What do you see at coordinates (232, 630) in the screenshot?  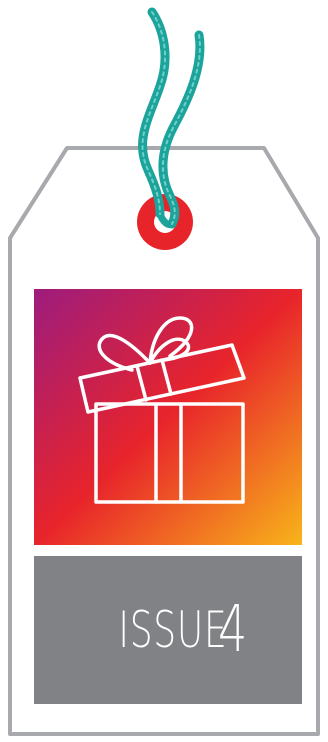 I see `issue-number: 4` at bounding box center [232, 630].